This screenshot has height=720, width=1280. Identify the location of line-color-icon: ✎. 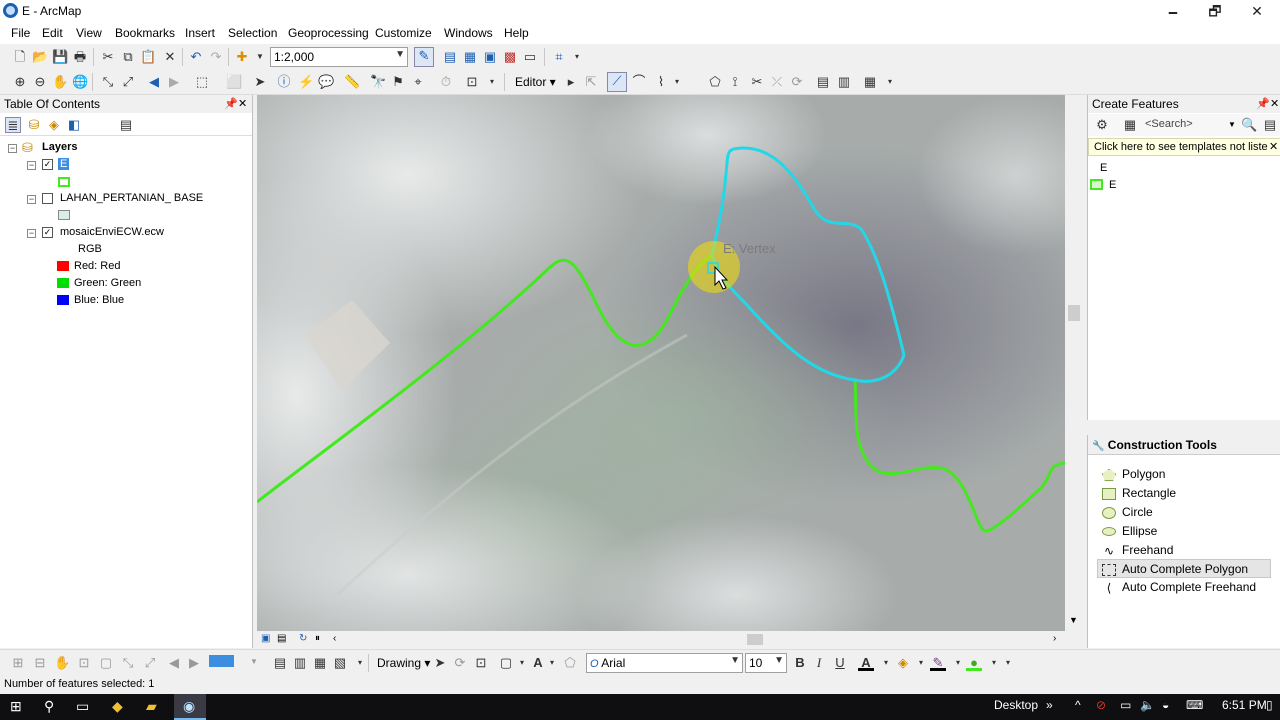
(938, 663).